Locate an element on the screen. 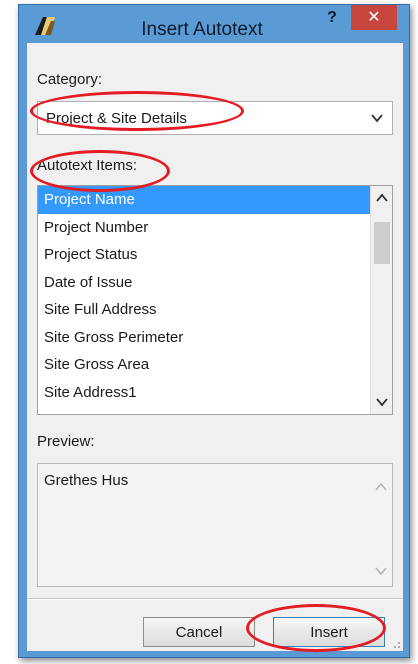 The height and width of the screenshot is (664, 418). title-bar: Insert Autotext ? ✕ is located at coordinates (214, 24).